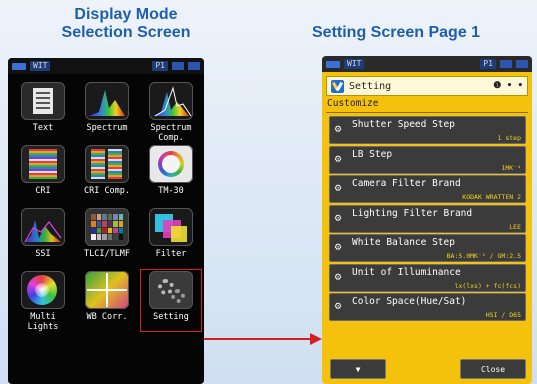 The image size is (537, 384). Describe the element at coordinates (43, 290) in the screenshot. I see `multi-lights-icon` at that location.